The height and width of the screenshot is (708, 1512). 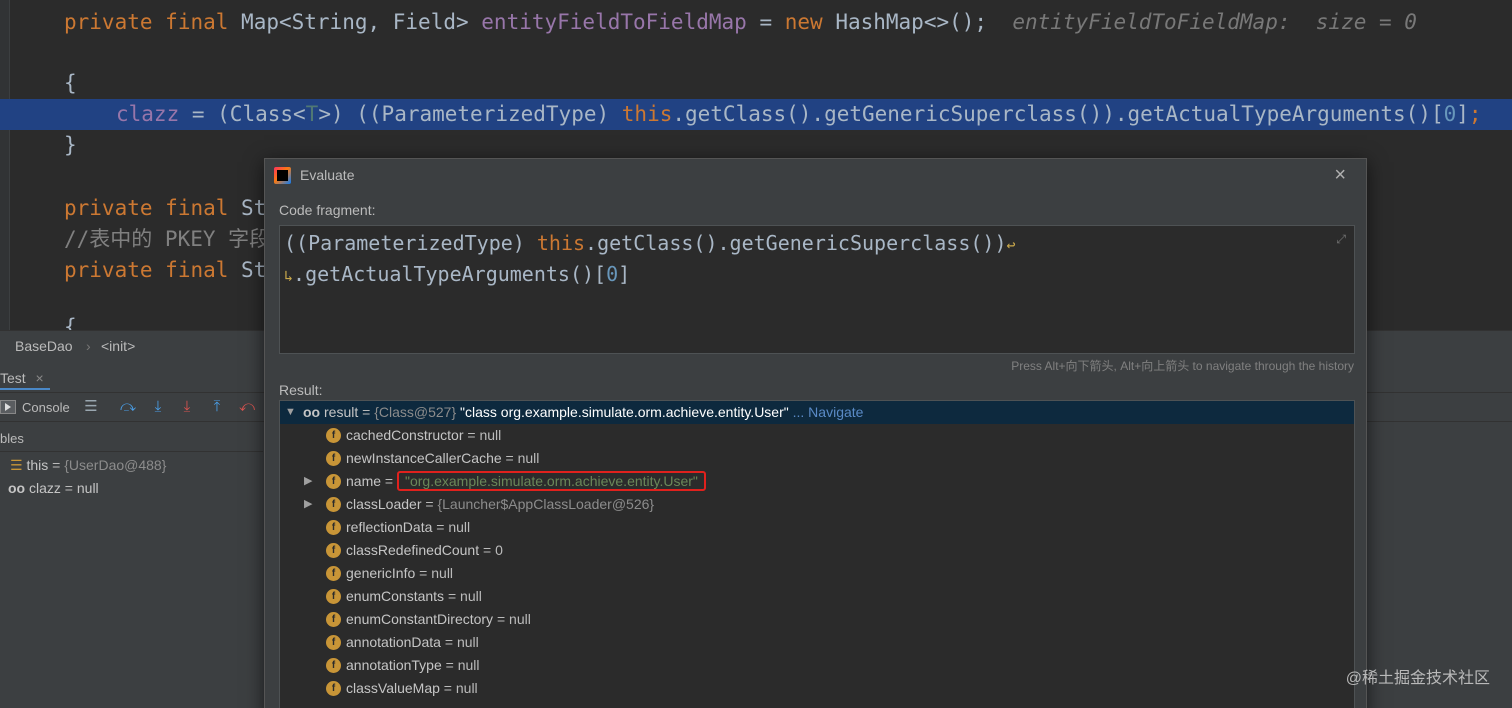 I want to click on inline-debug-hint: entityFieldToFieldMap: size = 0, so click(x=1214, y=22).